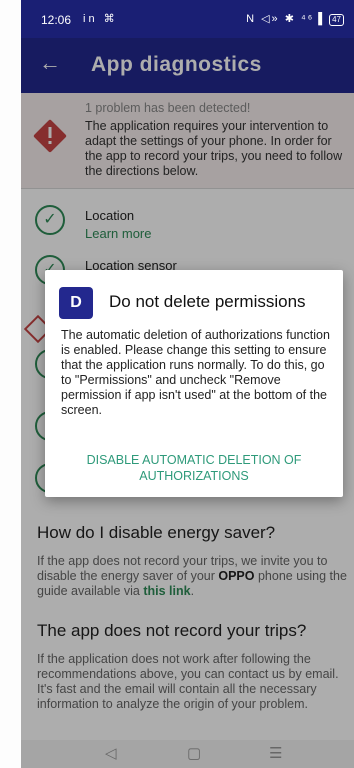 The height and width of the screenshot is (768, 354). What do you see at coordinates (285, 19) in the screenshot?
I see `signal-icons: N ◁» ✱ ⁴⁶▐` at bounding box center [285, 19].